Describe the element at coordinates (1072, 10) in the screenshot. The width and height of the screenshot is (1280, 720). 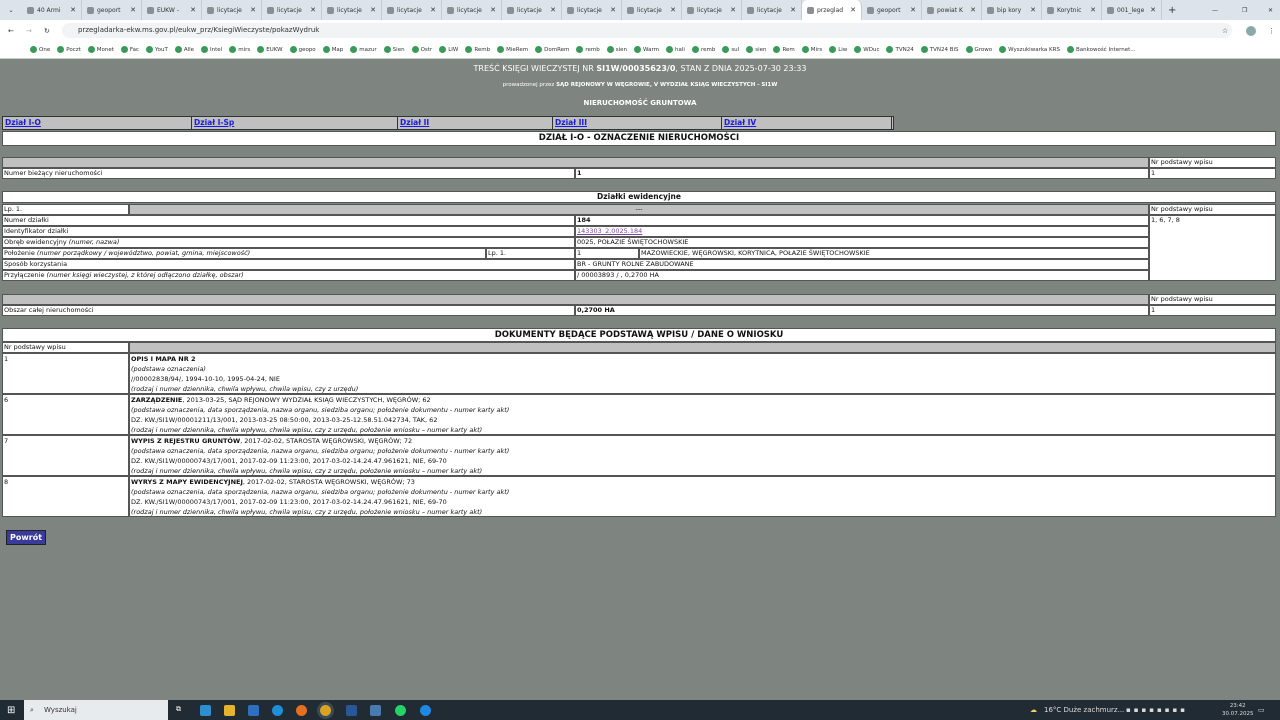
I see `tab: Korytnic ✕` at that location.